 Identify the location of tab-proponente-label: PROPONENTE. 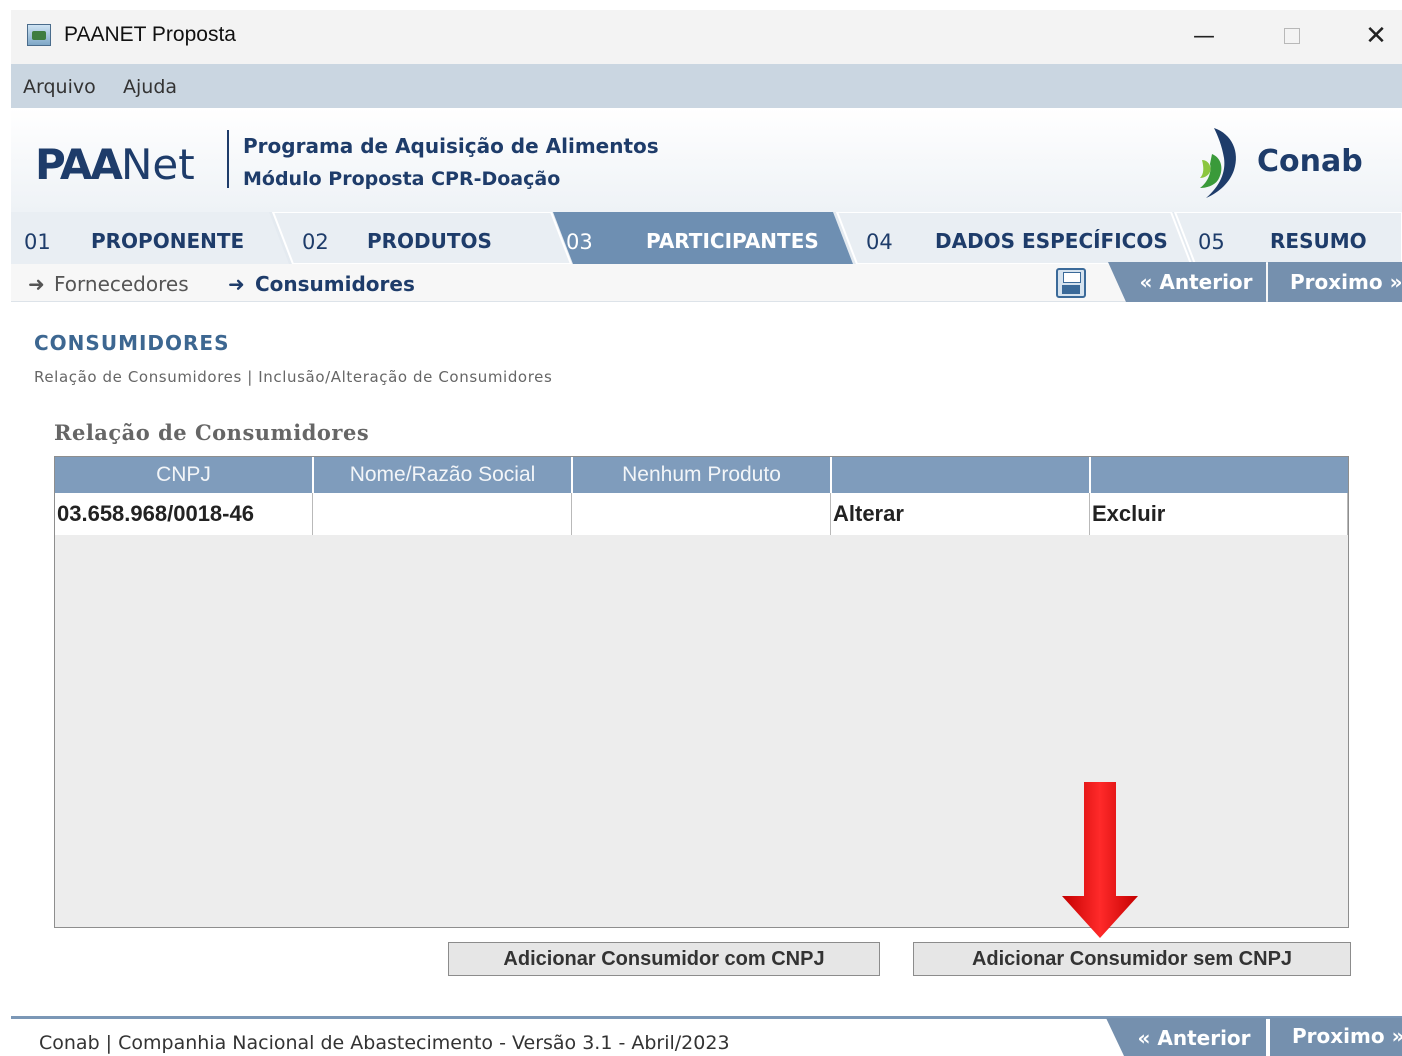
(168, 241).